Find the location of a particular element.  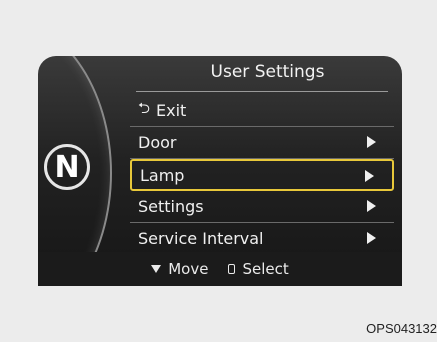

menu-item-label: Exit is located at coordinates (171, 110).